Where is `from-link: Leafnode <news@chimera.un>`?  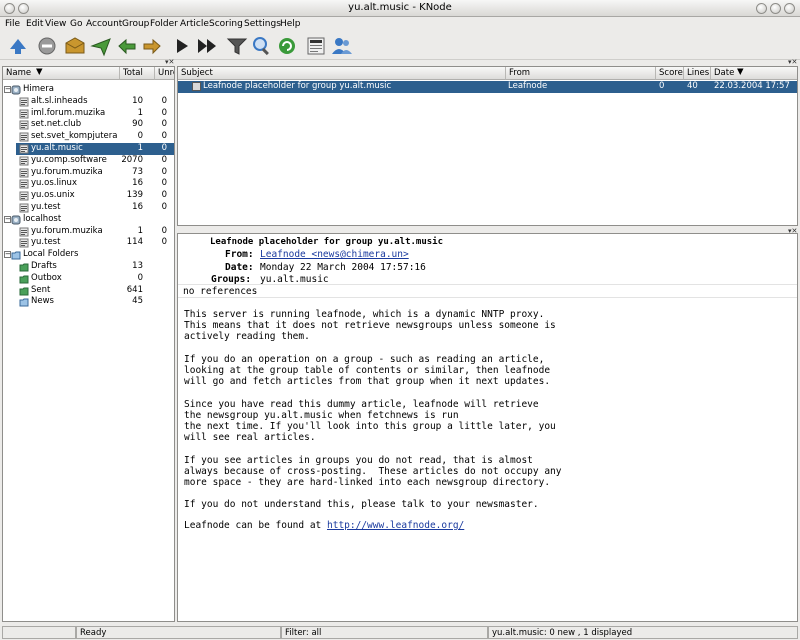
from-link: Leafnode <news@chimera.un> is located at coordinates (334, 254).